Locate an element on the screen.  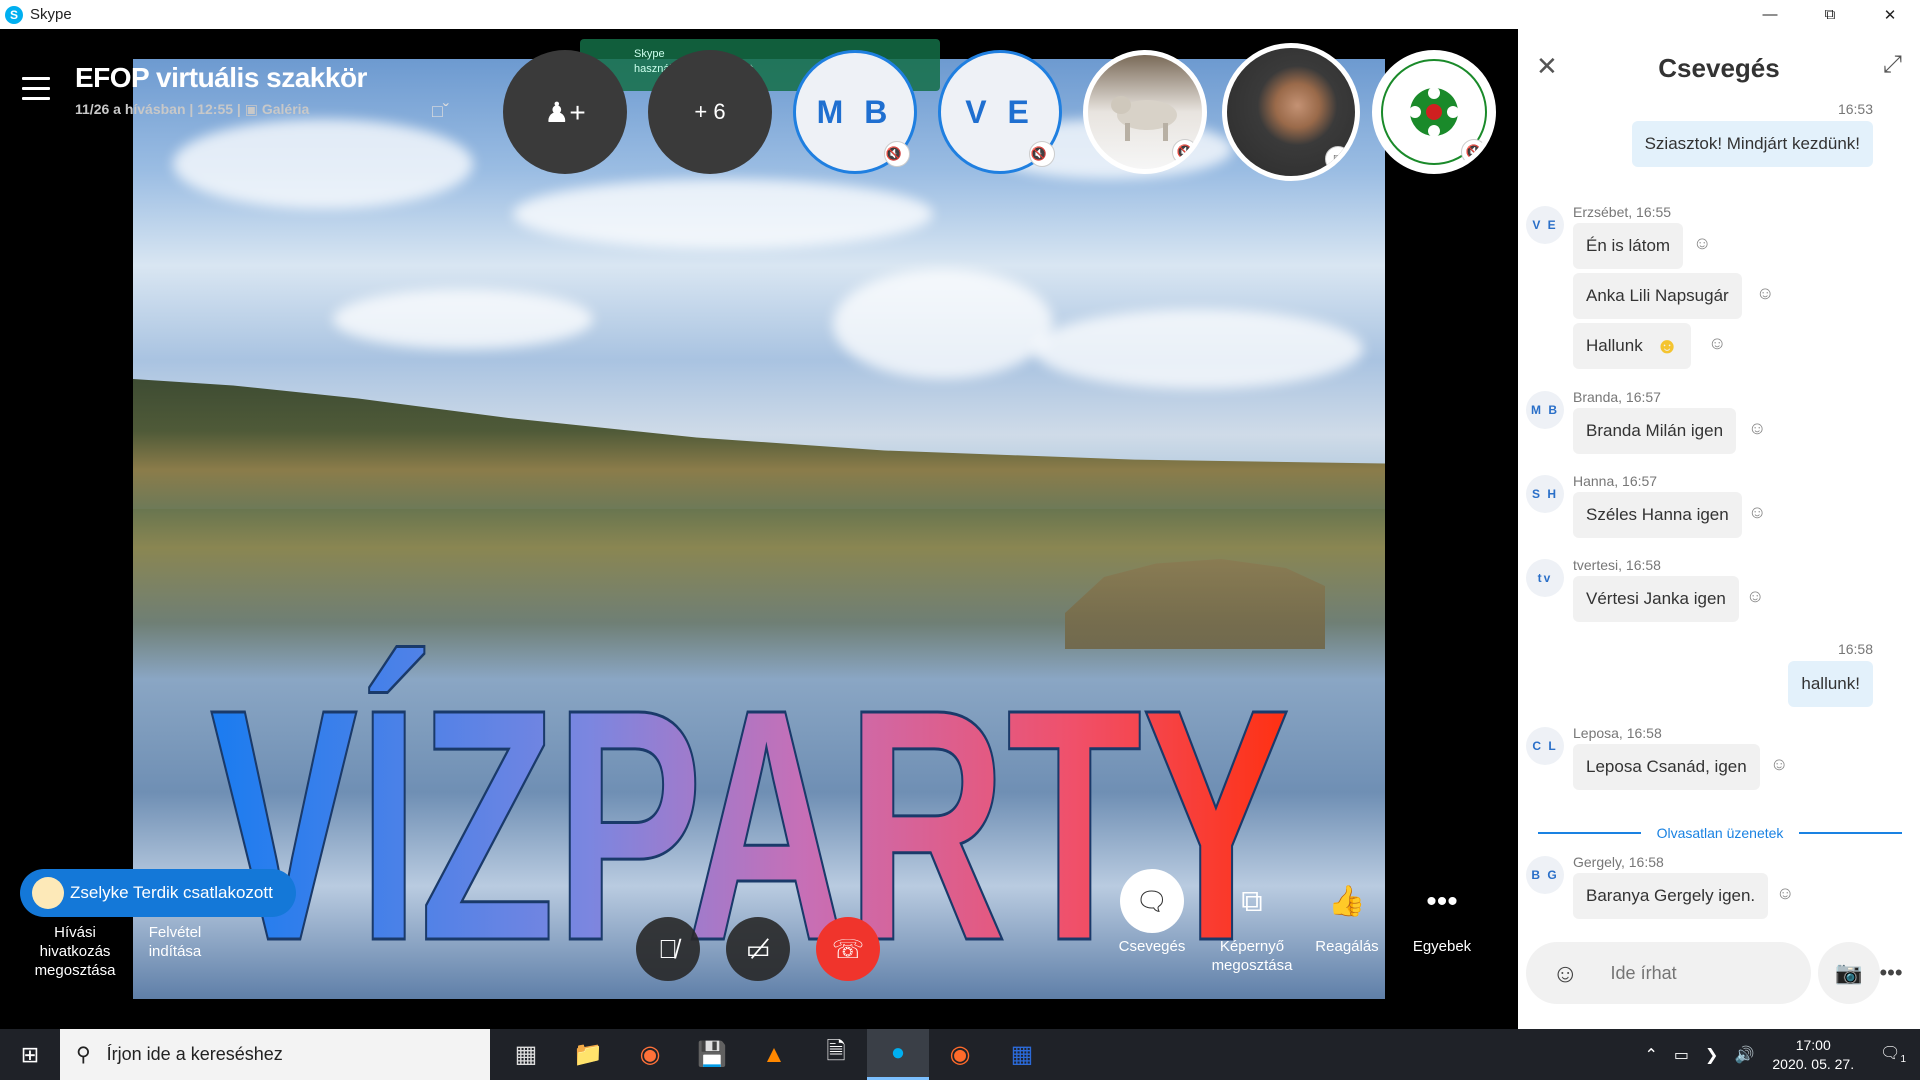
popout-video-icon: ⧉ is located at coordinates (1338, 159).